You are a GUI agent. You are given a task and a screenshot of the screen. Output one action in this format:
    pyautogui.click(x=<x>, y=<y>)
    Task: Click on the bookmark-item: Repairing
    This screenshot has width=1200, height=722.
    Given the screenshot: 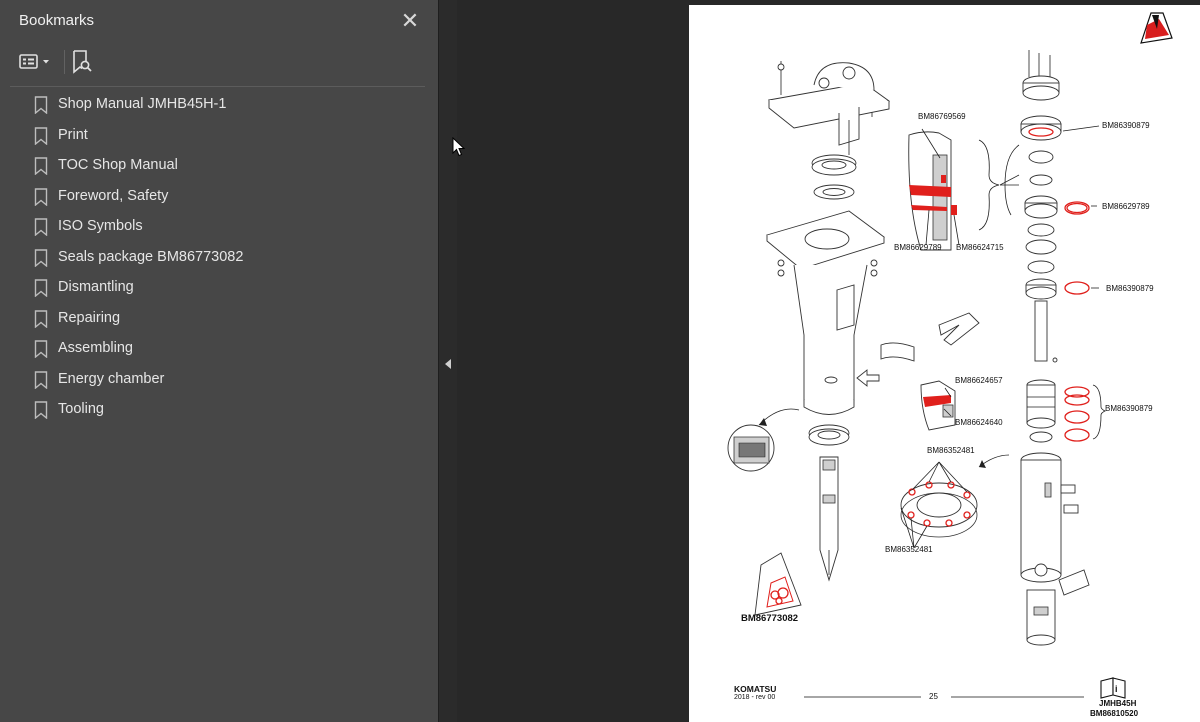 What is the action you would take?
    pyautogui.click(x=219, y=319)
    